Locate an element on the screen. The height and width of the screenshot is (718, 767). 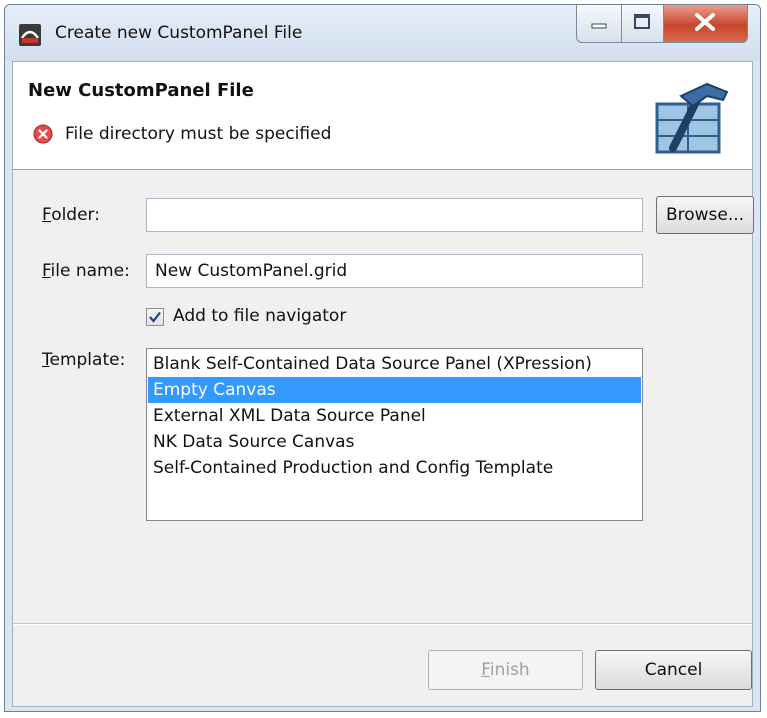
add-to-navigator-label: Add to file navigator is located at coordinates (259, 316).